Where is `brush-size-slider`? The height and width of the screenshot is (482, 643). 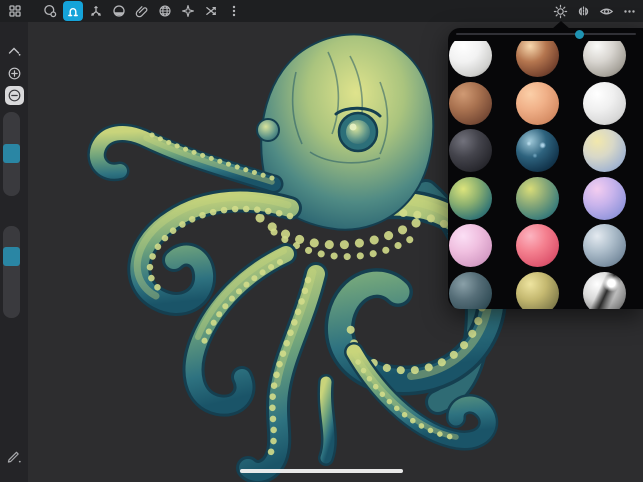
brush-size-slider is located at coordinates (11, 154).